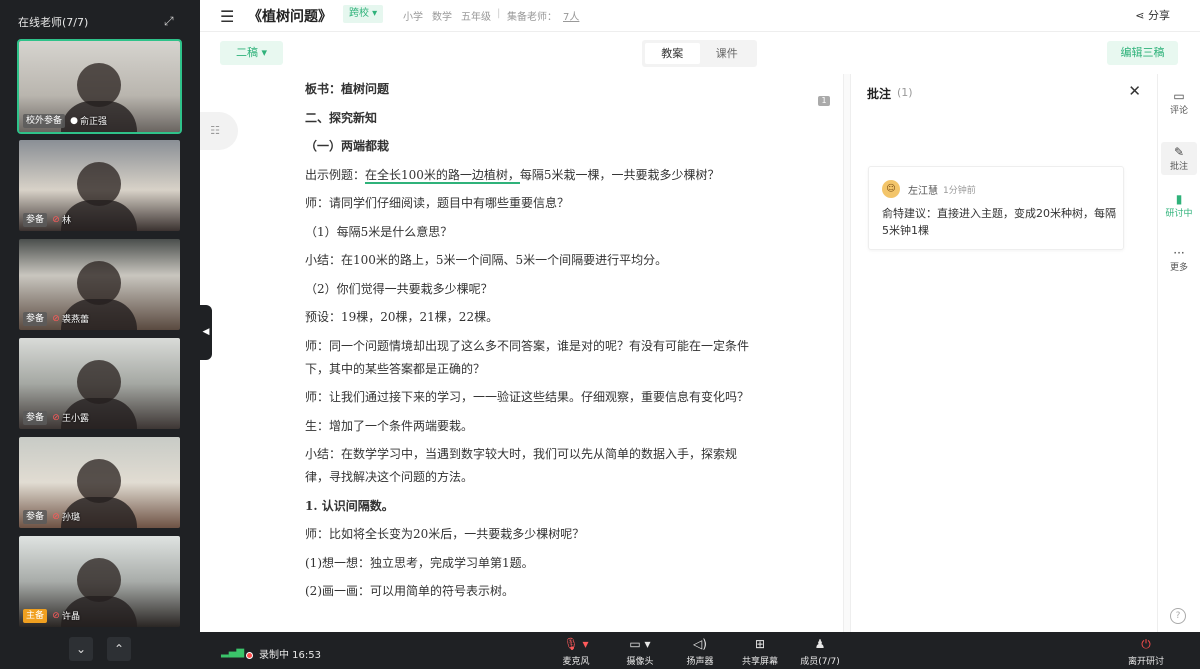 Image resolution: width=1200 pixels, height=669 pixels. I want to click on rail-label: 评论, so click(1178, 111).